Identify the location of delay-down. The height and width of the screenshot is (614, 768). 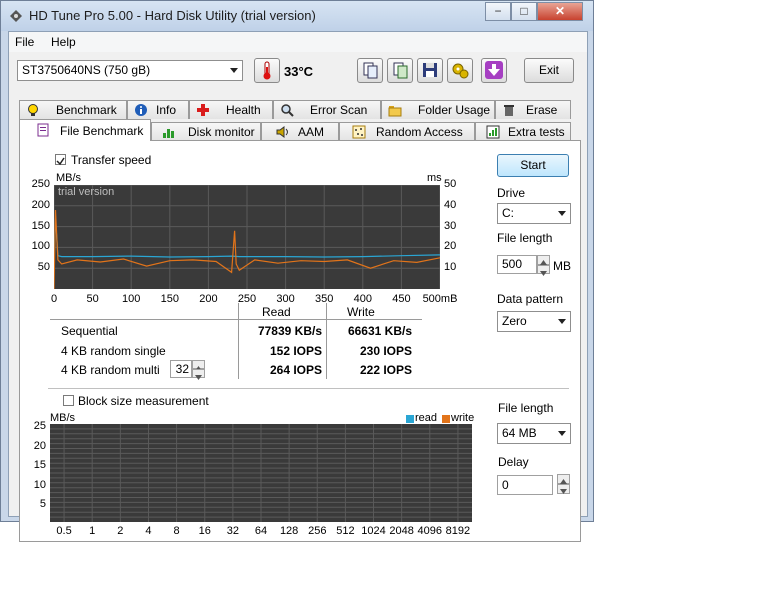
(563, 489).